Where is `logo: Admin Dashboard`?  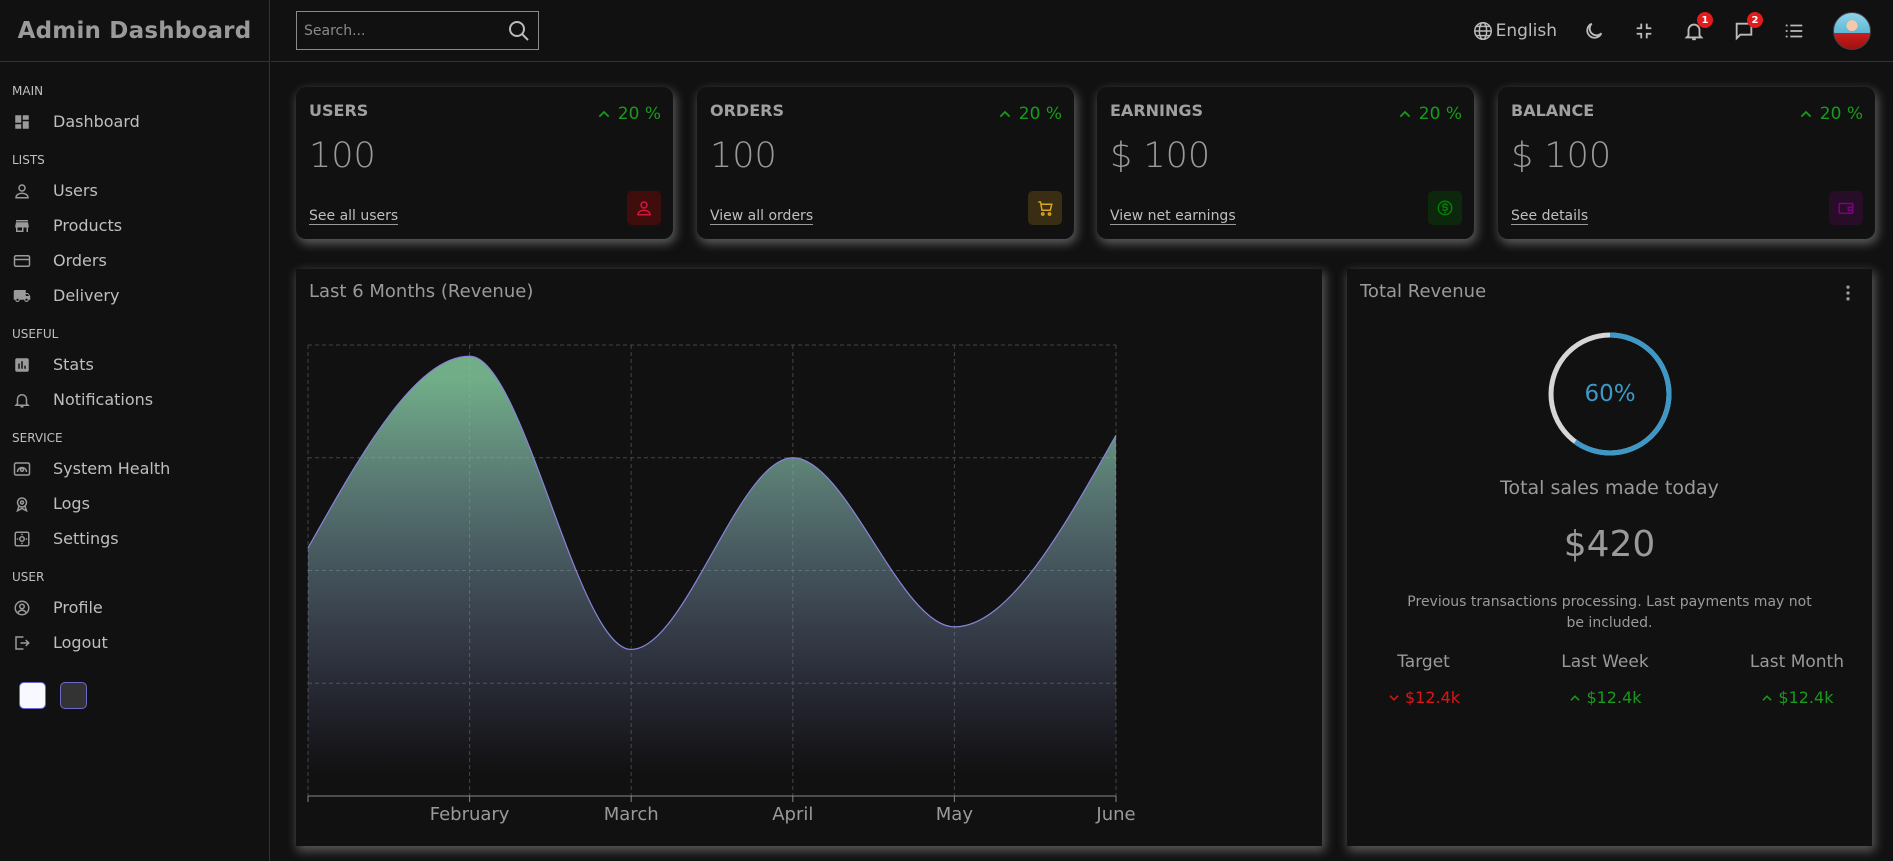
logo: Admin Dashboard is located at coordinates (135, 31).